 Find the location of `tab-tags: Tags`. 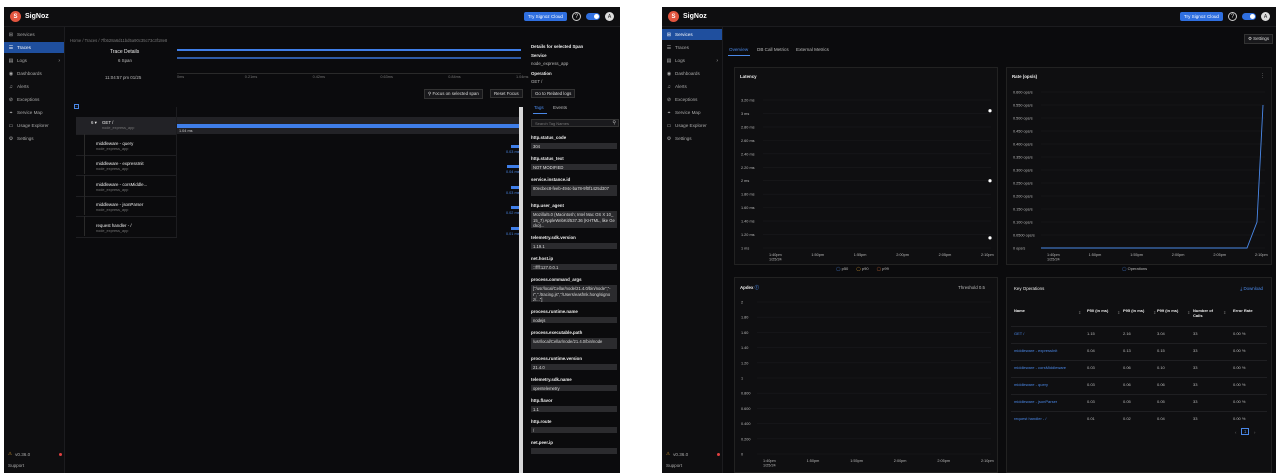

tab-tags: Tags is located at coordinates (539, 107).